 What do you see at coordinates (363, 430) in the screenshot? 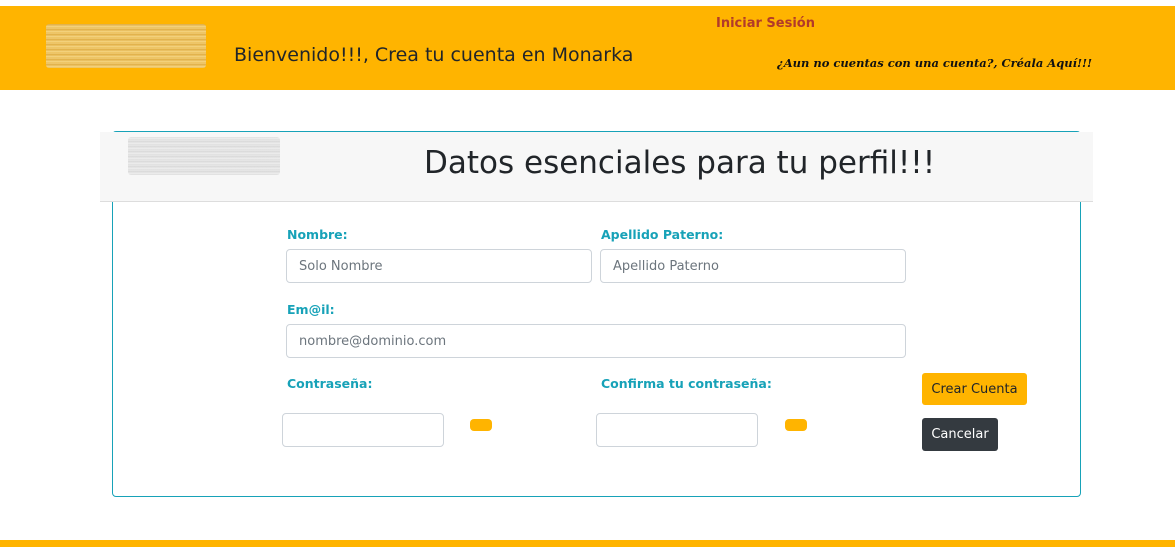
I see `password-input` at bounding box center [363, 430].